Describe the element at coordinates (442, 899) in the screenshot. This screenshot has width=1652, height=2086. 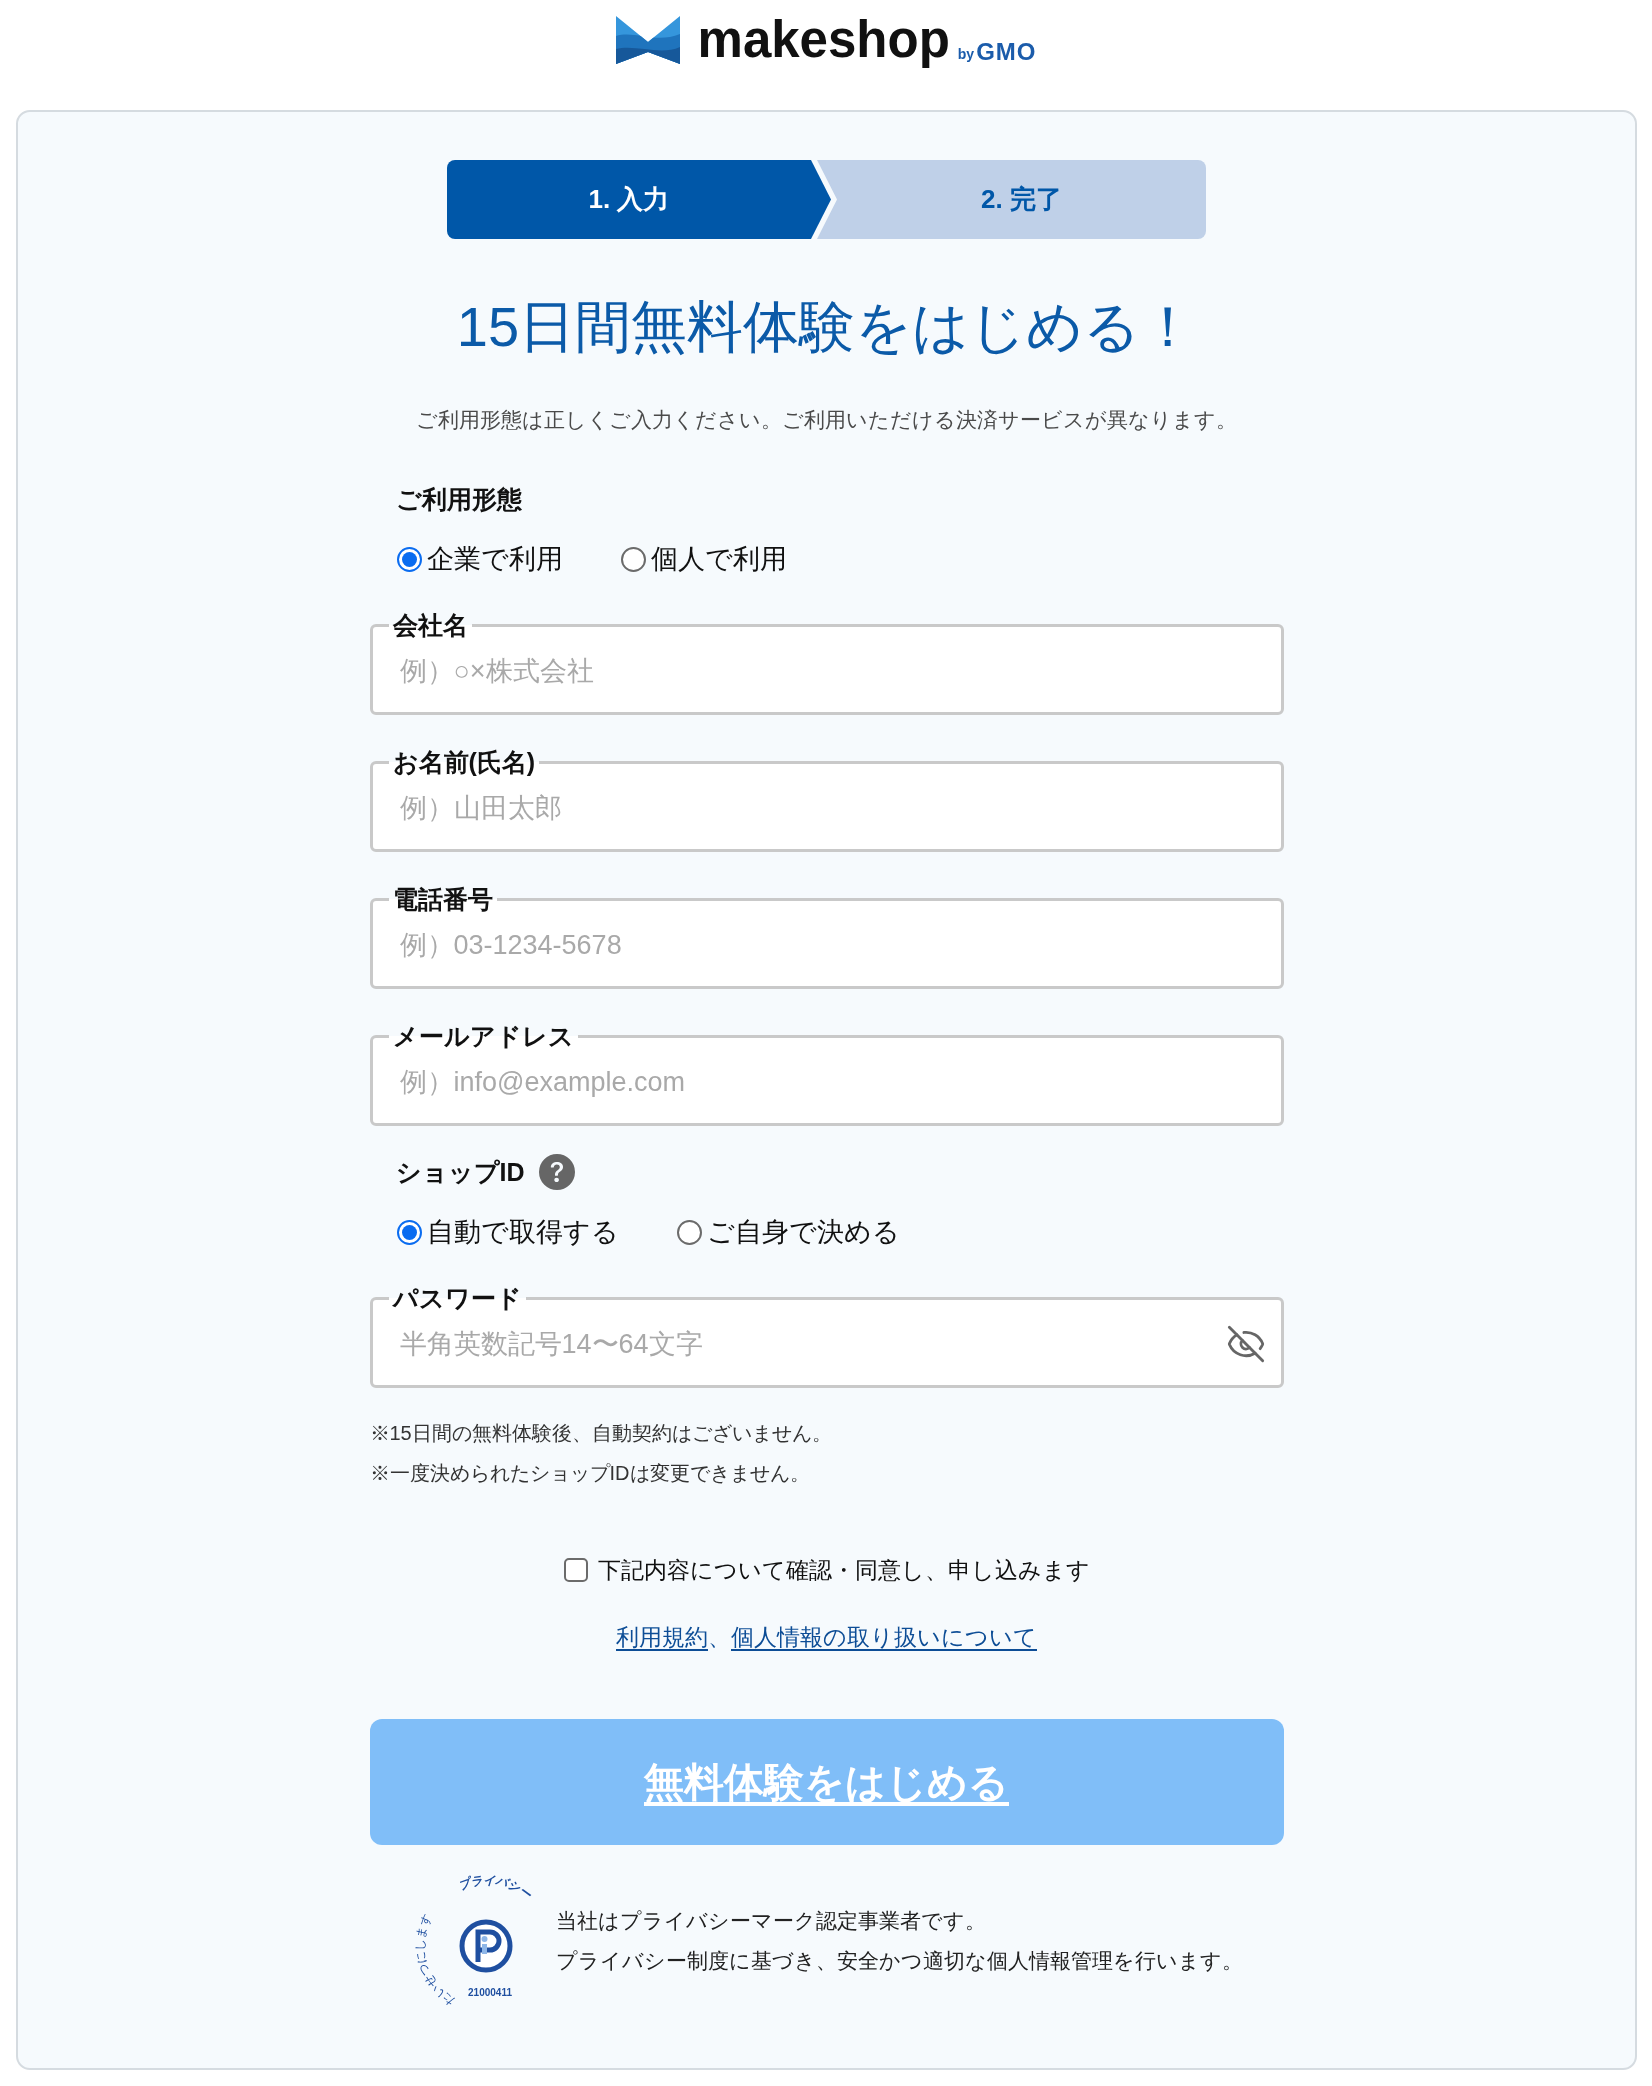
I see `field-label: 電話番号` at that location.